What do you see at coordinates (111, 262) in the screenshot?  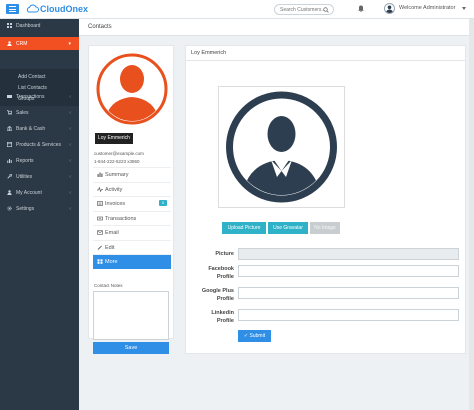 I see `menu-label: More` at bounding box center [111, 262].